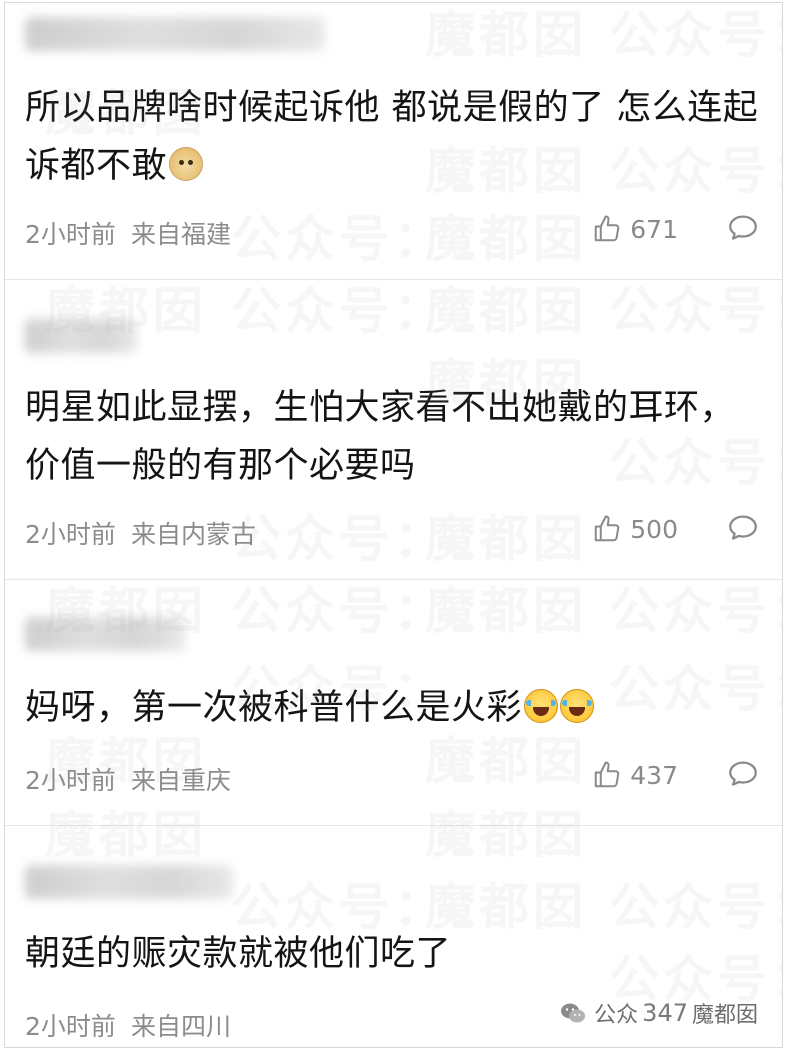 This screenshot has height=1051, width=789. I want to click on comment-text: 朝廷的赈灾款就被他们吃了, so click(392, 954).